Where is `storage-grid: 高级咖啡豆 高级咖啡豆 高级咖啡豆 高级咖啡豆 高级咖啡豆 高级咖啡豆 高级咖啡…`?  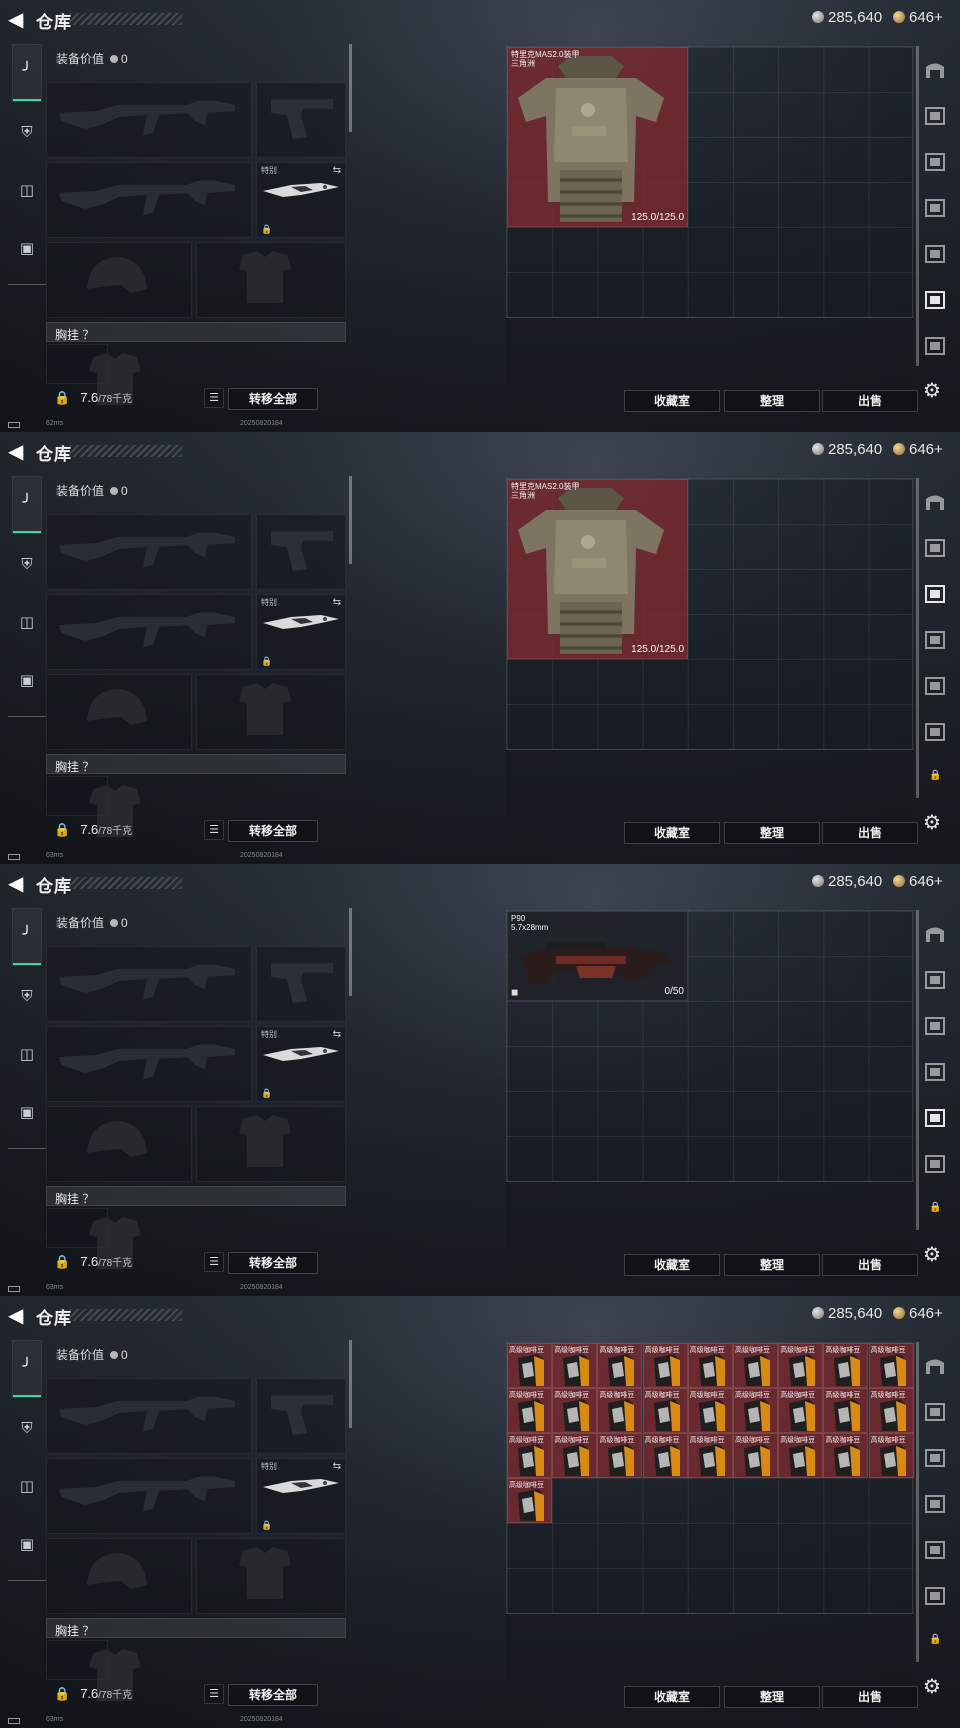 storage-grid: 高级咖啡豆 高级咖啡豆 高级咖啡豆 高级咖啡豆 高级咖啡豆 高级咖啡豆 高级咖啡… is located at coordinates (710, 1478).